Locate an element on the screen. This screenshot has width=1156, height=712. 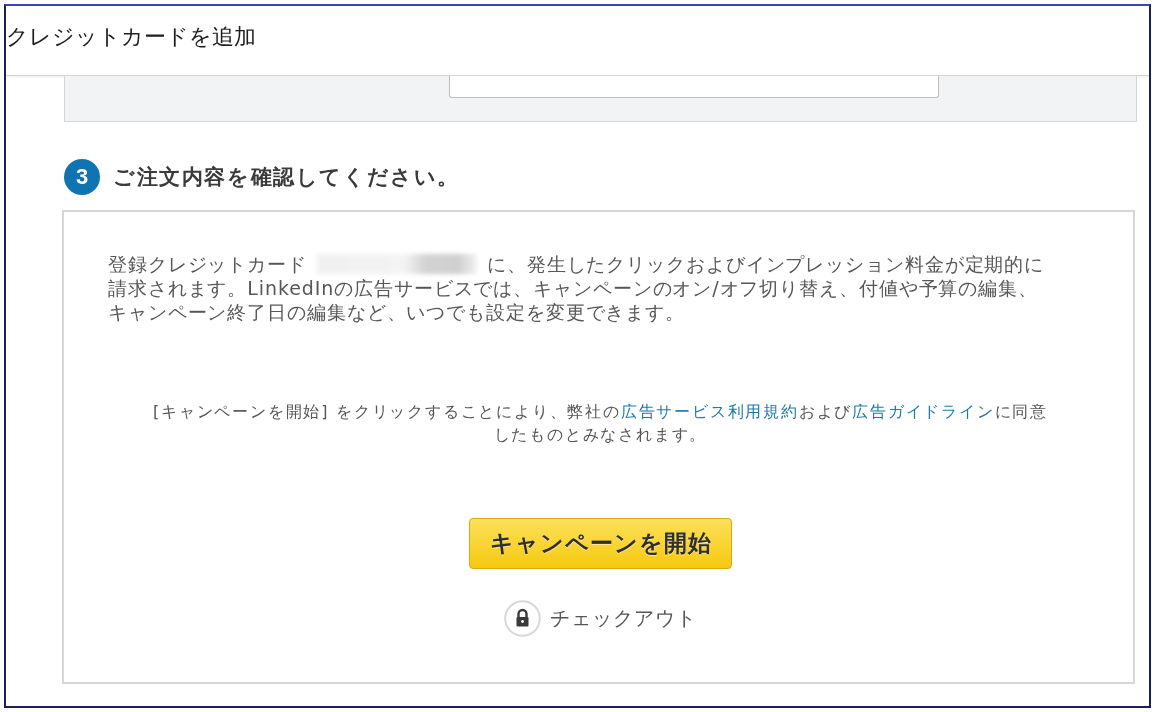
checkout-label: チェックアウト is located at coordinates (623, 618).